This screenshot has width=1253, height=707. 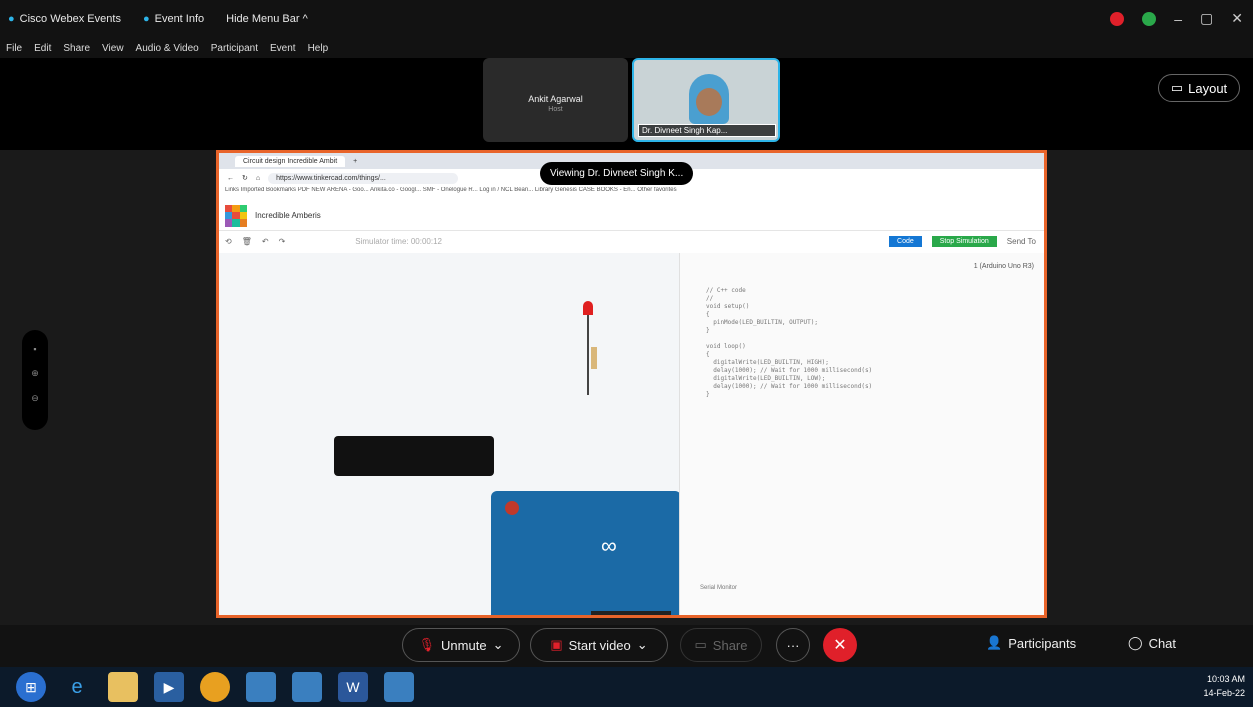 I want to click on chat-button: ◯ Chat, so click(x=1152, y=643).